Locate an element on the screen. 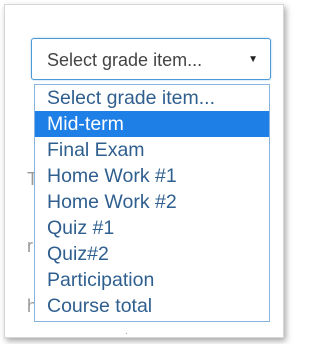 The width and height of the screenshot is (320, 344). background-hint: . is located at coordinates (126, 331).